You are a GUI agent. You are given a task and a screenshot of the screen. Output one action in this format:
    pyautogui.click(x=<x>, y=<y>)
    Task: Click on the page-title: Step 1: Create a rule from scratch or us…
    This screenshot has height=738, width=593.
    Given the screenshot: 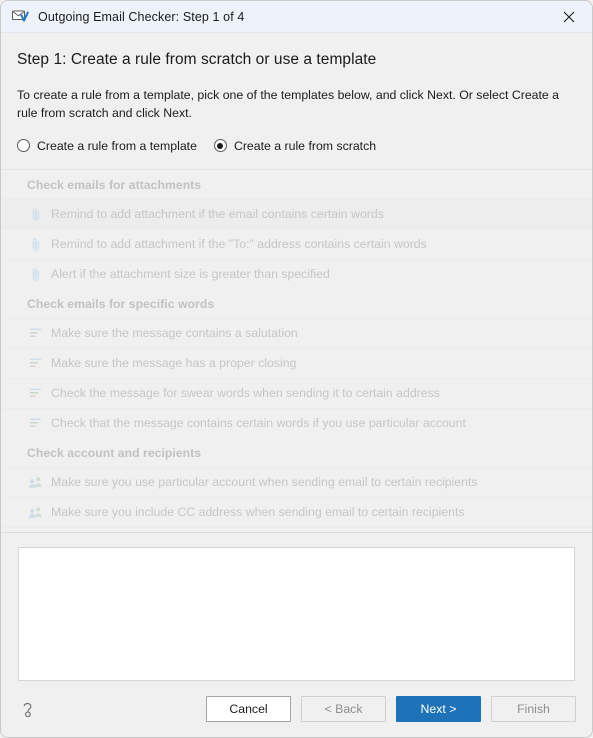 What is the action you would take?
    pyautogui.click(x=197, y=59)
    